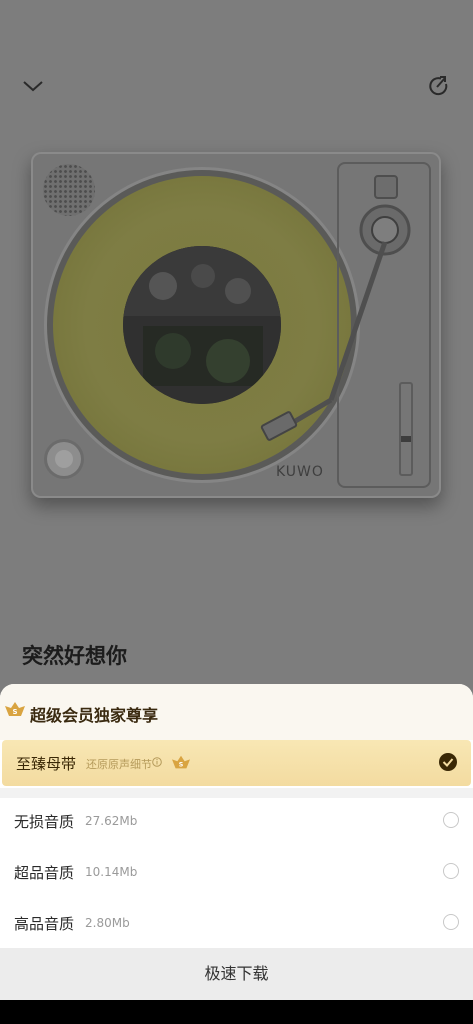 This screenshot has width=473, height=1024. Describe the element at coordinates (236, 793) in the screenshot. I see `divider` at that location.